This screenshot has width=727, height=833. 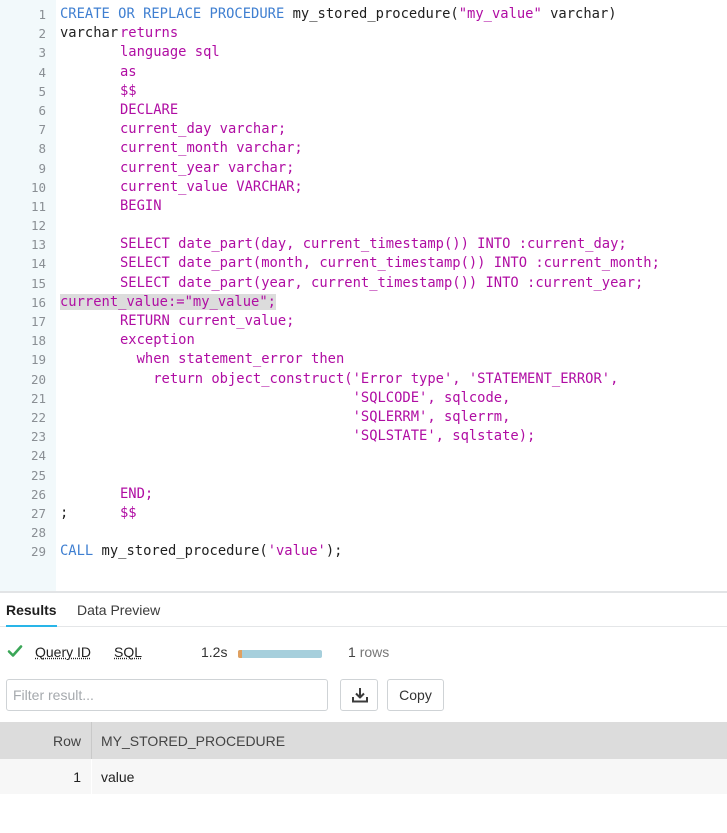 I want to click on code-token: my_stored_procedure, so click(x=371, y=14).